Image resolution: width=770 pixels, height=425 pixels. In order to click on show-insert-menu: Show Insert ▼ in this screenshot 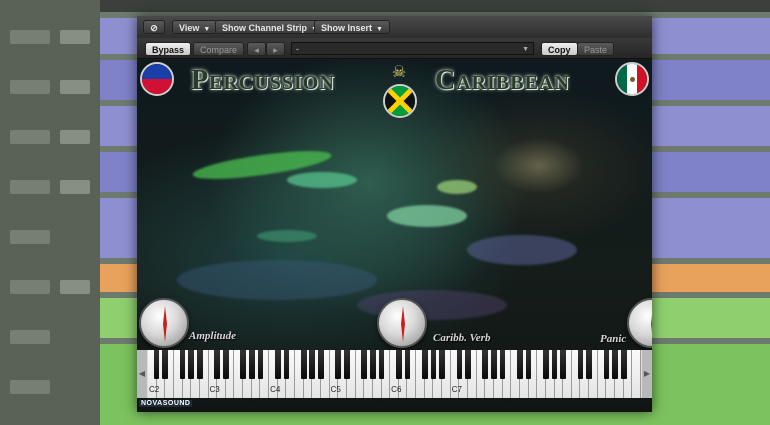, I will do `click(352, 27)`.